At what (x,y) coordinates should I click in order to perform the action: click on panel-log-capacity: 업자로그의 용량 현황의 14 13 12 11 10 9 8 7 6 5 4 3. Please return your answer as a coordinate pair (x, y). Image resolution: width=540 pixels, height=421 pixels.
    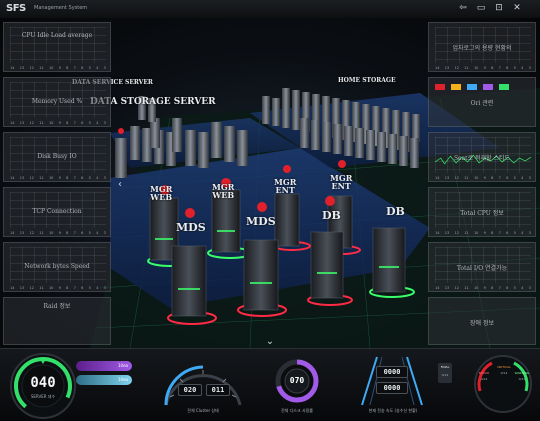
    Looking at the image, I should click on (482, 47).